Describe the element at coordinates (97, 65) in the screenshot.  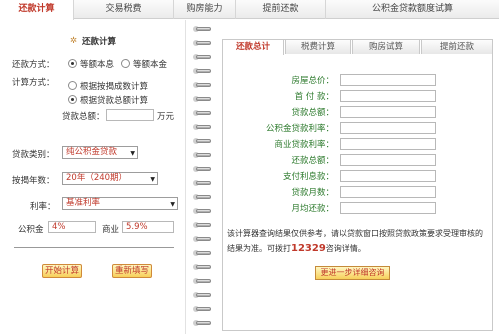
I see `equal-interest-label: 等额本息` at that location.